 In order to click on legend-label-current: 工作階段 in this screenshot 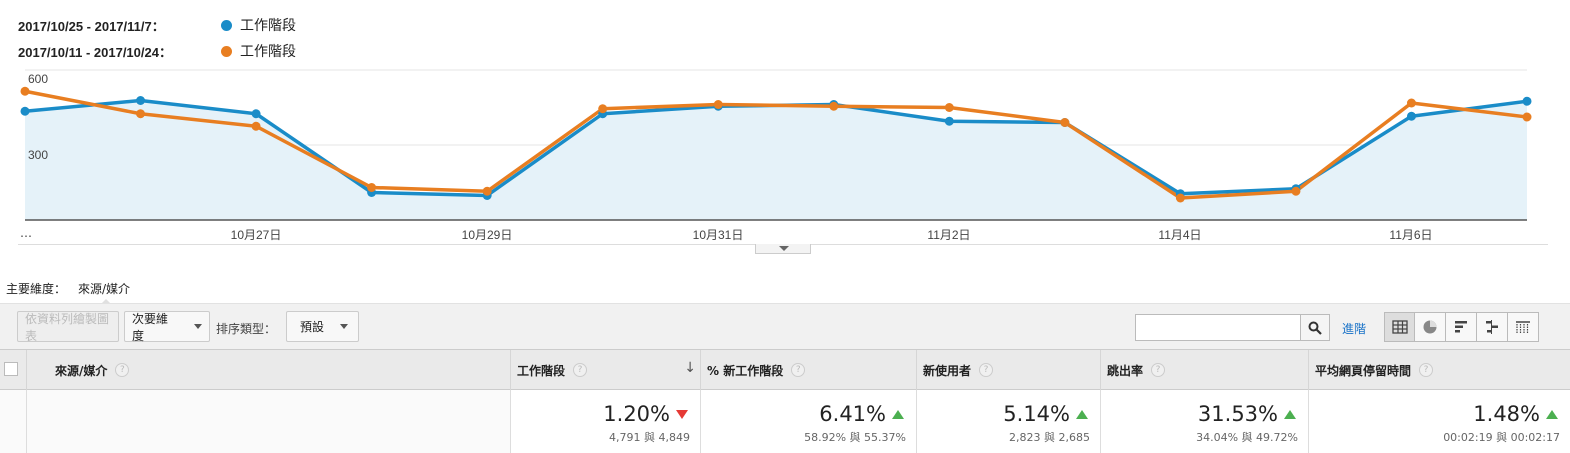, I will do `click(268, 26)`.